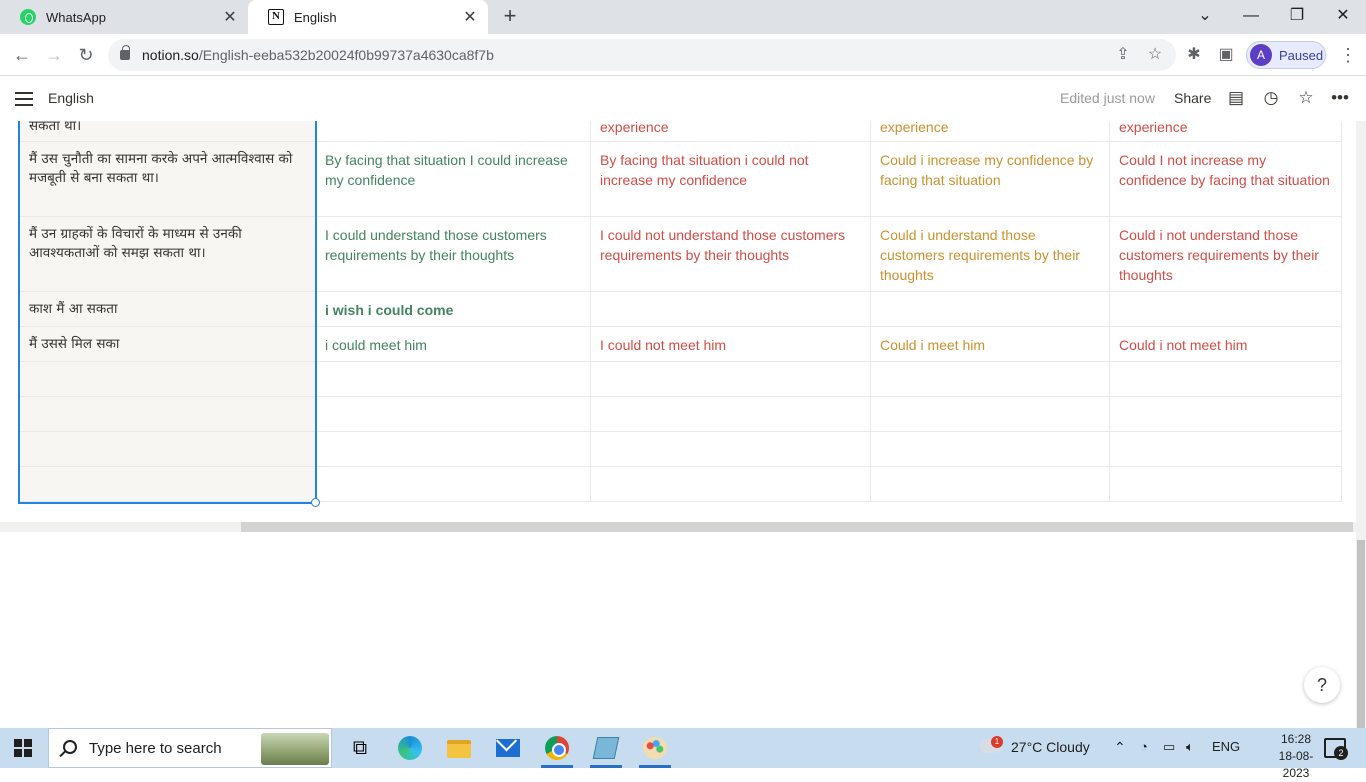 Image resolution: width=1366 pixels, height=782 pixels. I want to click on reload-icon: ↻, so click(86, 55).